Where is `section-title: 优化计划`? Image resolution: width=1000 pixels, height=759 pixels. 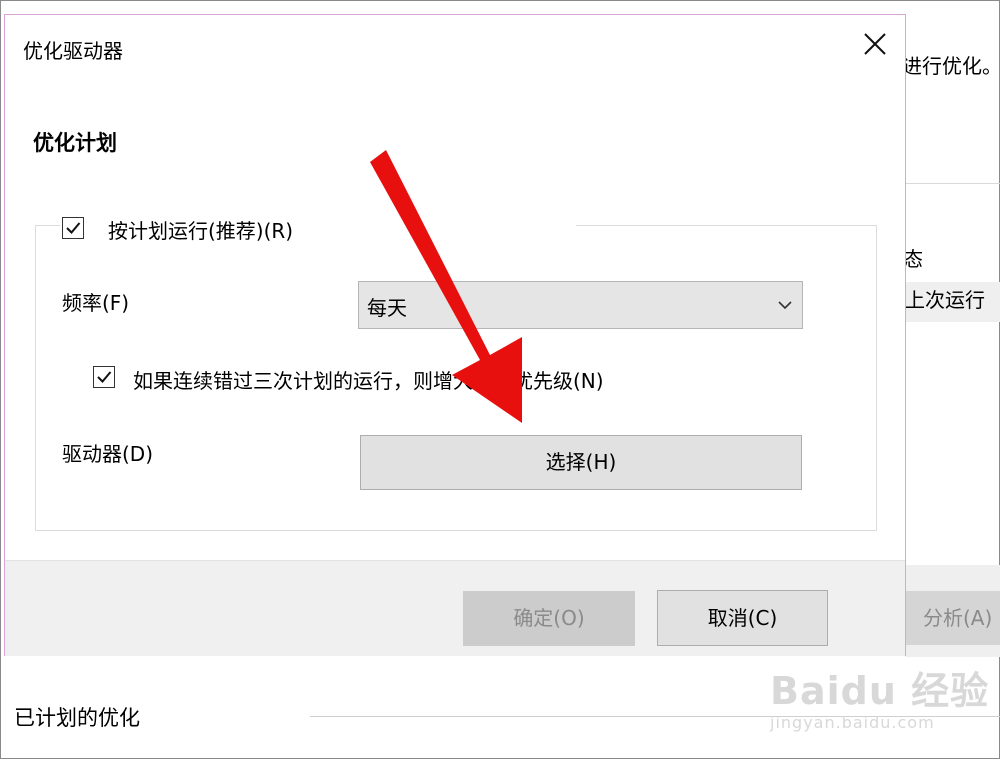
section-title: 优化计划 is located at coordinates (75, 143).